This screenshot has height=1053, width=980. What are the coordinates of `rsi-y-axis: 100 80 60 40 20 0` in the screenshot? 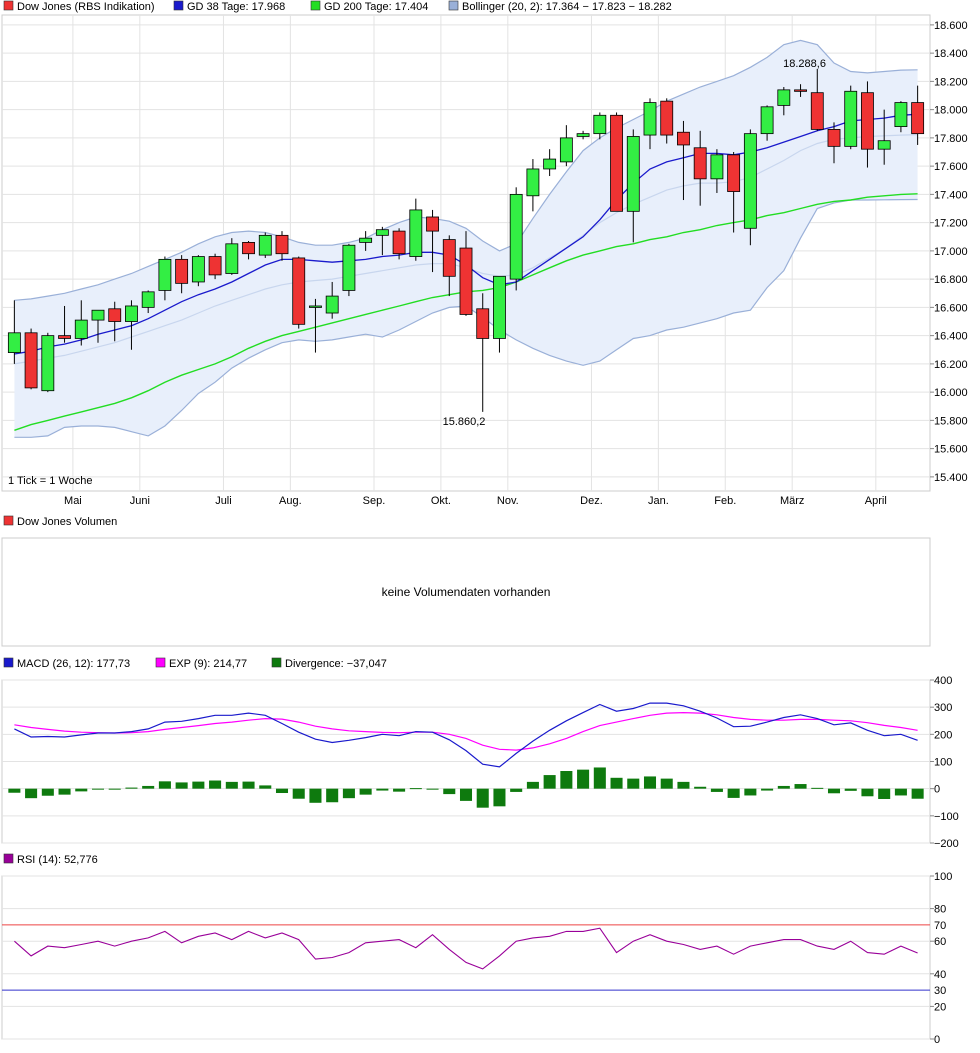 It's located at (941, 958).